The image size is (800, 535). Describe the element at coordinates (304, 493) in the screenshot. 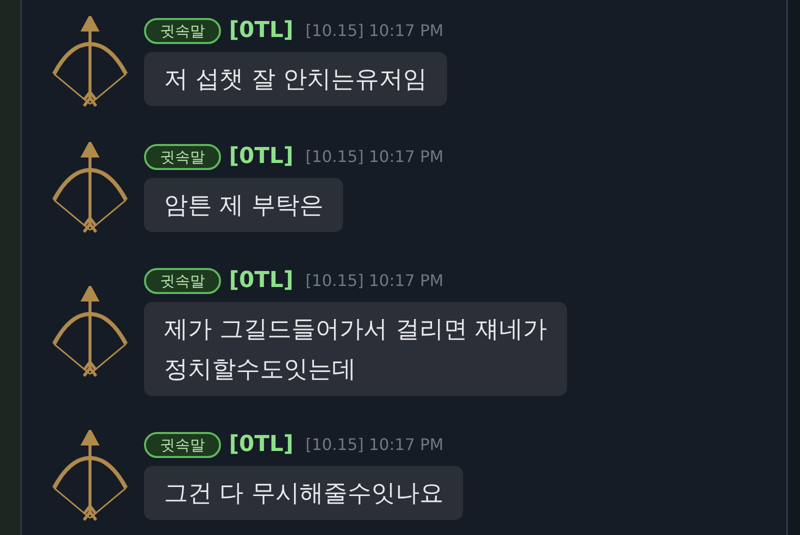

I see `message-text: 그건 다 무시해줄수잇나요` at that location.